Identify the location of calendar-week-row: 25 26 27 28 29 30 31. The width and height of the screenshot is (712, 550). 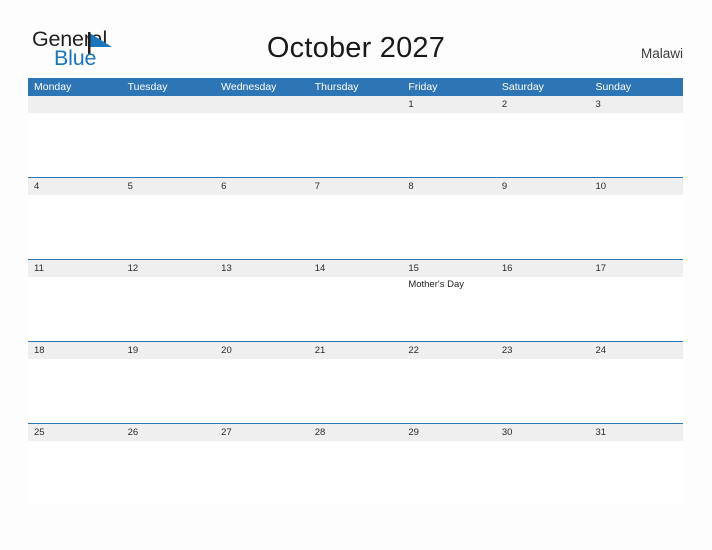
(355, 464).